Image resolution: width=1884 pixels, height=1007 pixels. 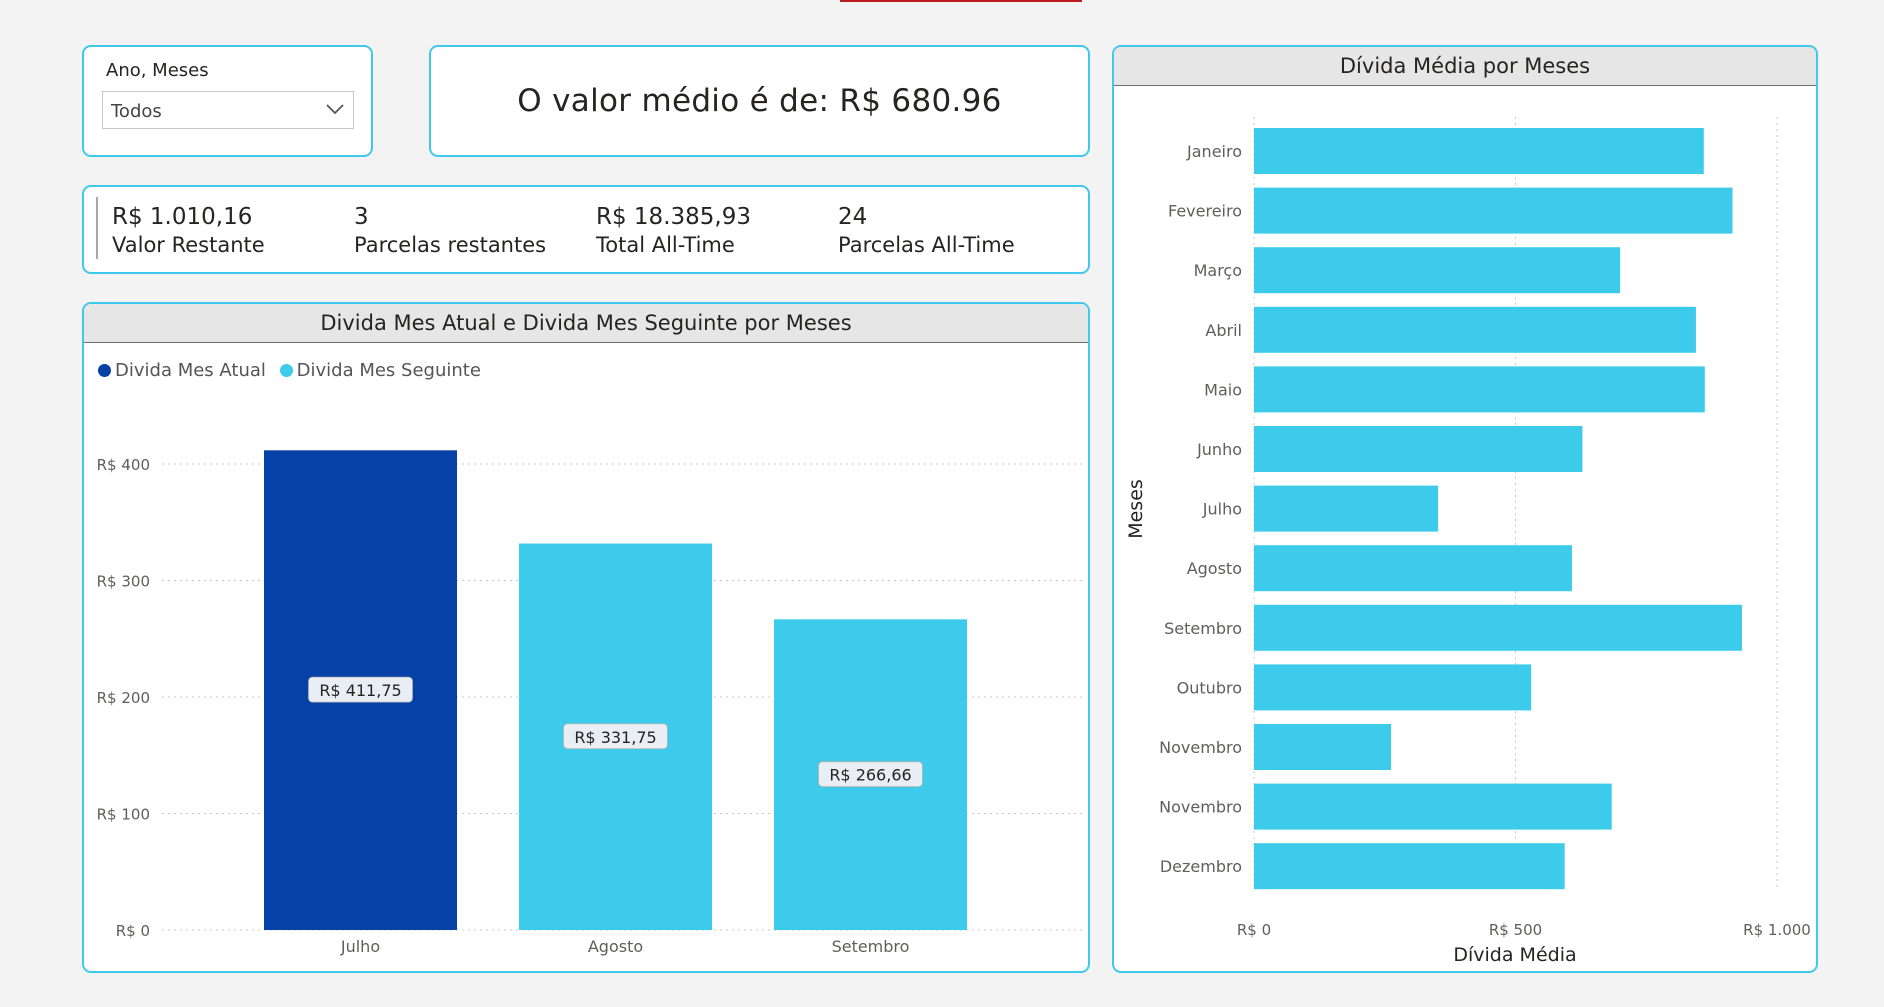 What do you see at coordinates (97, 228) in the screenshot?
I see `card-accent-divider` at bounding box center [97, 228].